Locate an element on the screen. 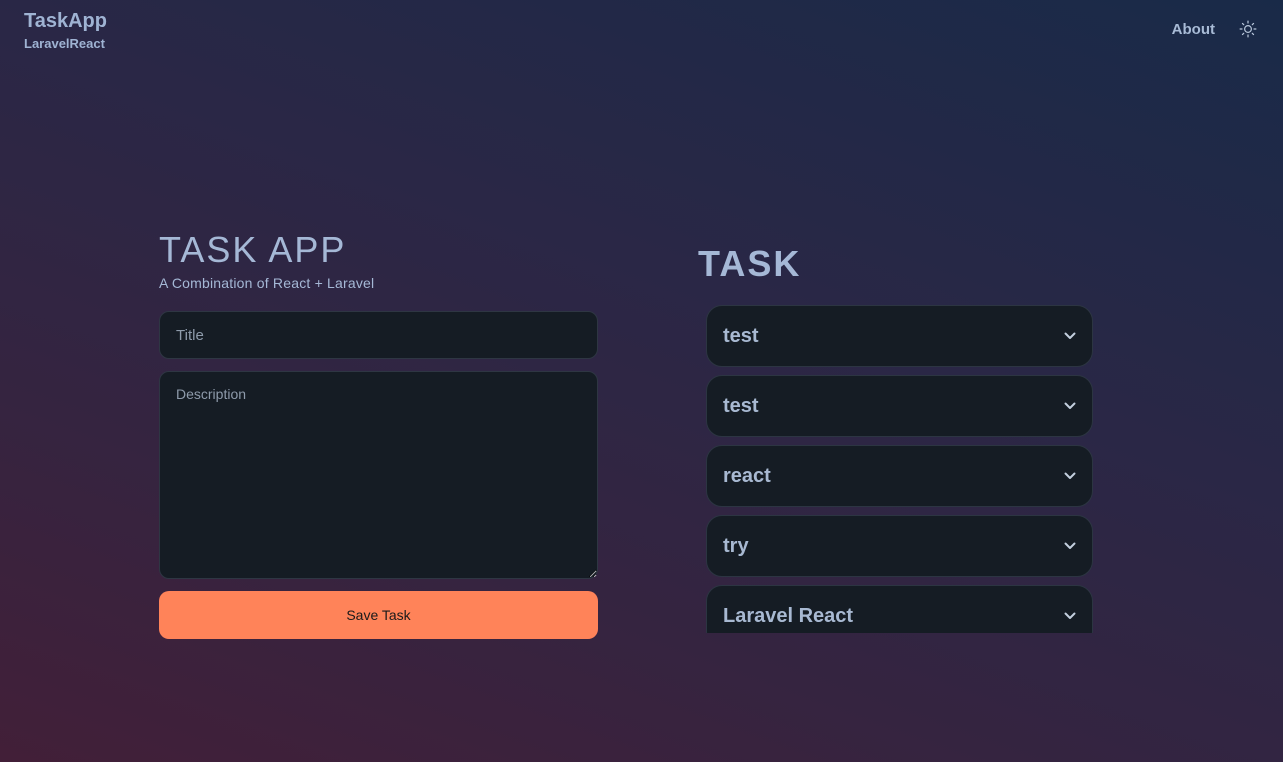 The image size is (1283, 762). title-input is located at coordinates (378, 335).